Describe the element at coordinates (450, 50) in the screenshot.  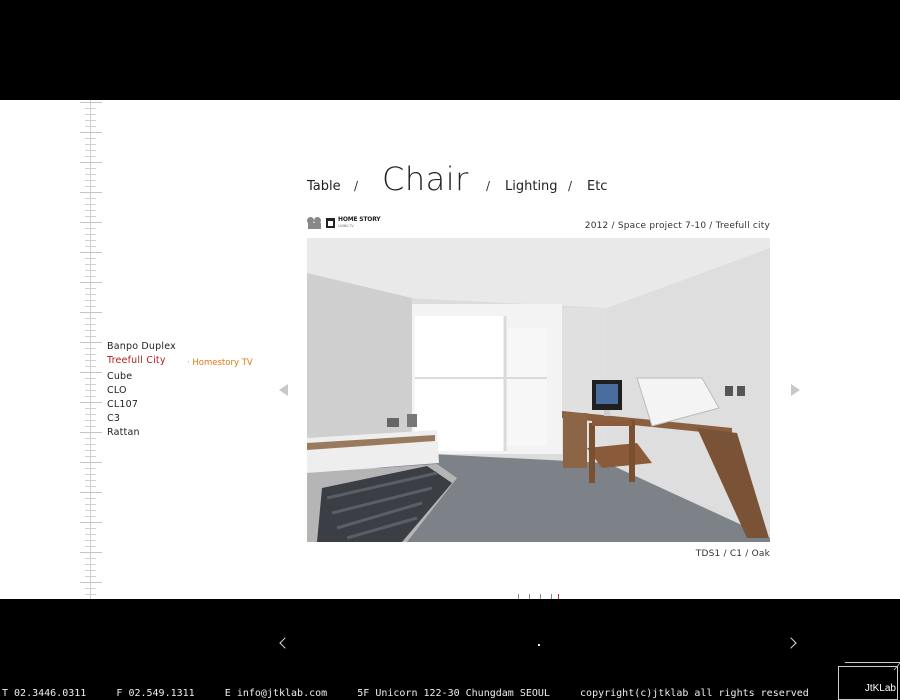
I see `top-black-bar` at that location.